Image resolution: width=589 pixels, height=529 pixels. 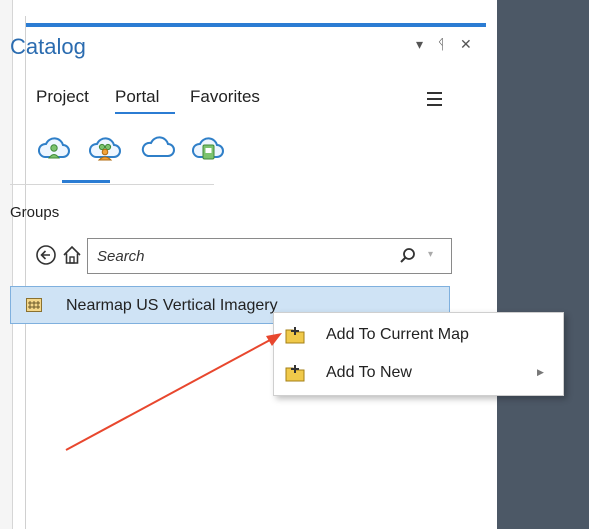 I want to click on active-portal-indicator, so click(x=86, y=181).